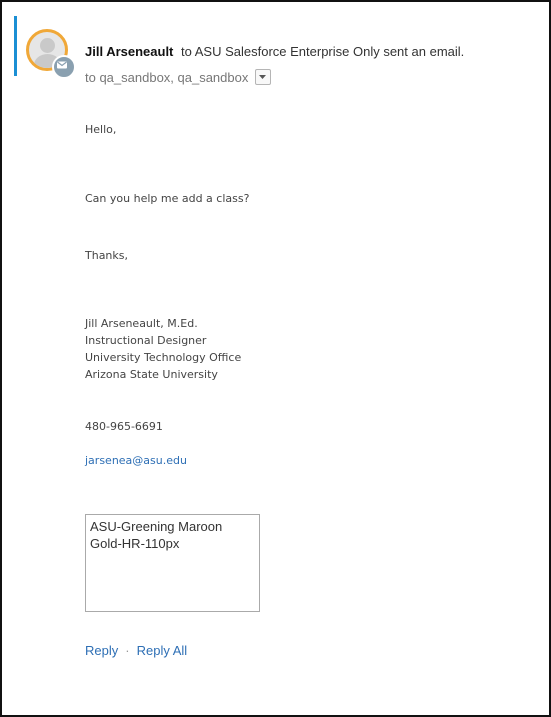  I want to click on image-alt-text-line-1: ASU-Greening Maroon, so click(156, 526).